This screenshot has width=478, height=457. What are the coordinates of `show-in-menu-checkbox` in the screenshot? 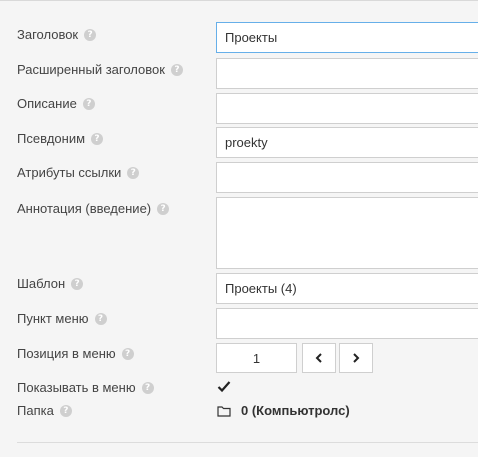 It's located at (224, 388).